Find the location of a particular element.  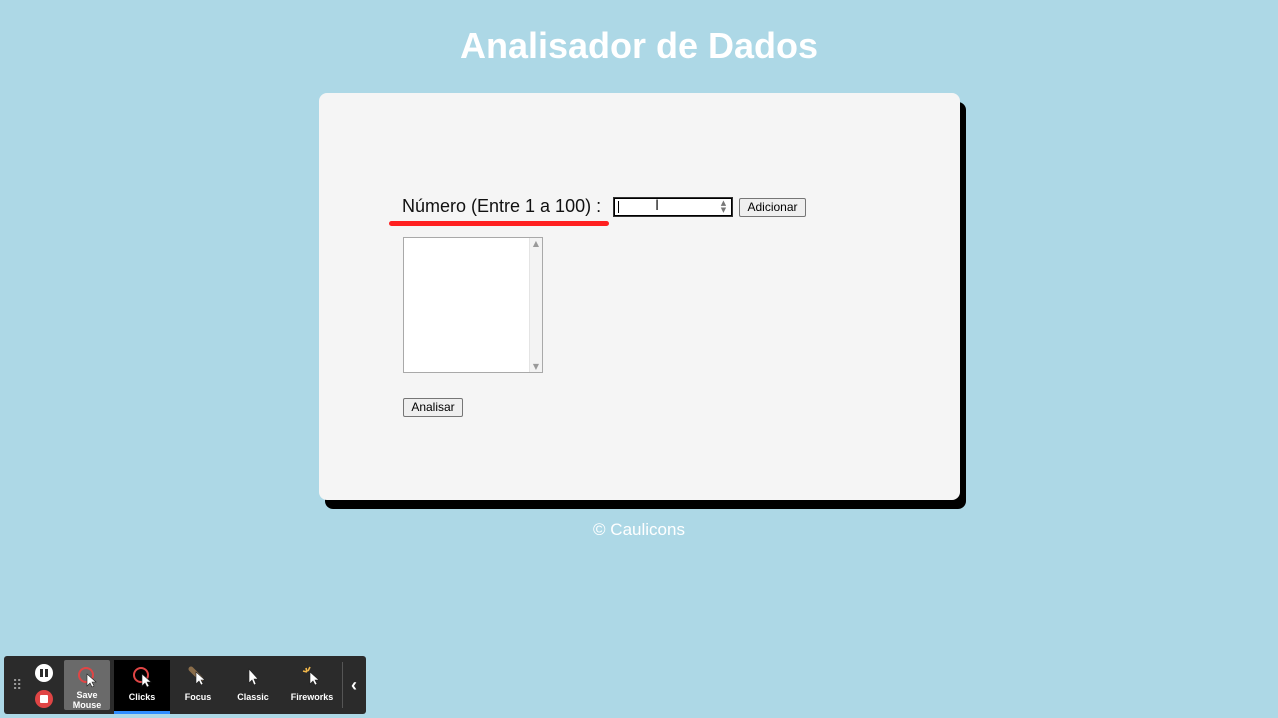

text-caret is located at coordinates (618, 207).